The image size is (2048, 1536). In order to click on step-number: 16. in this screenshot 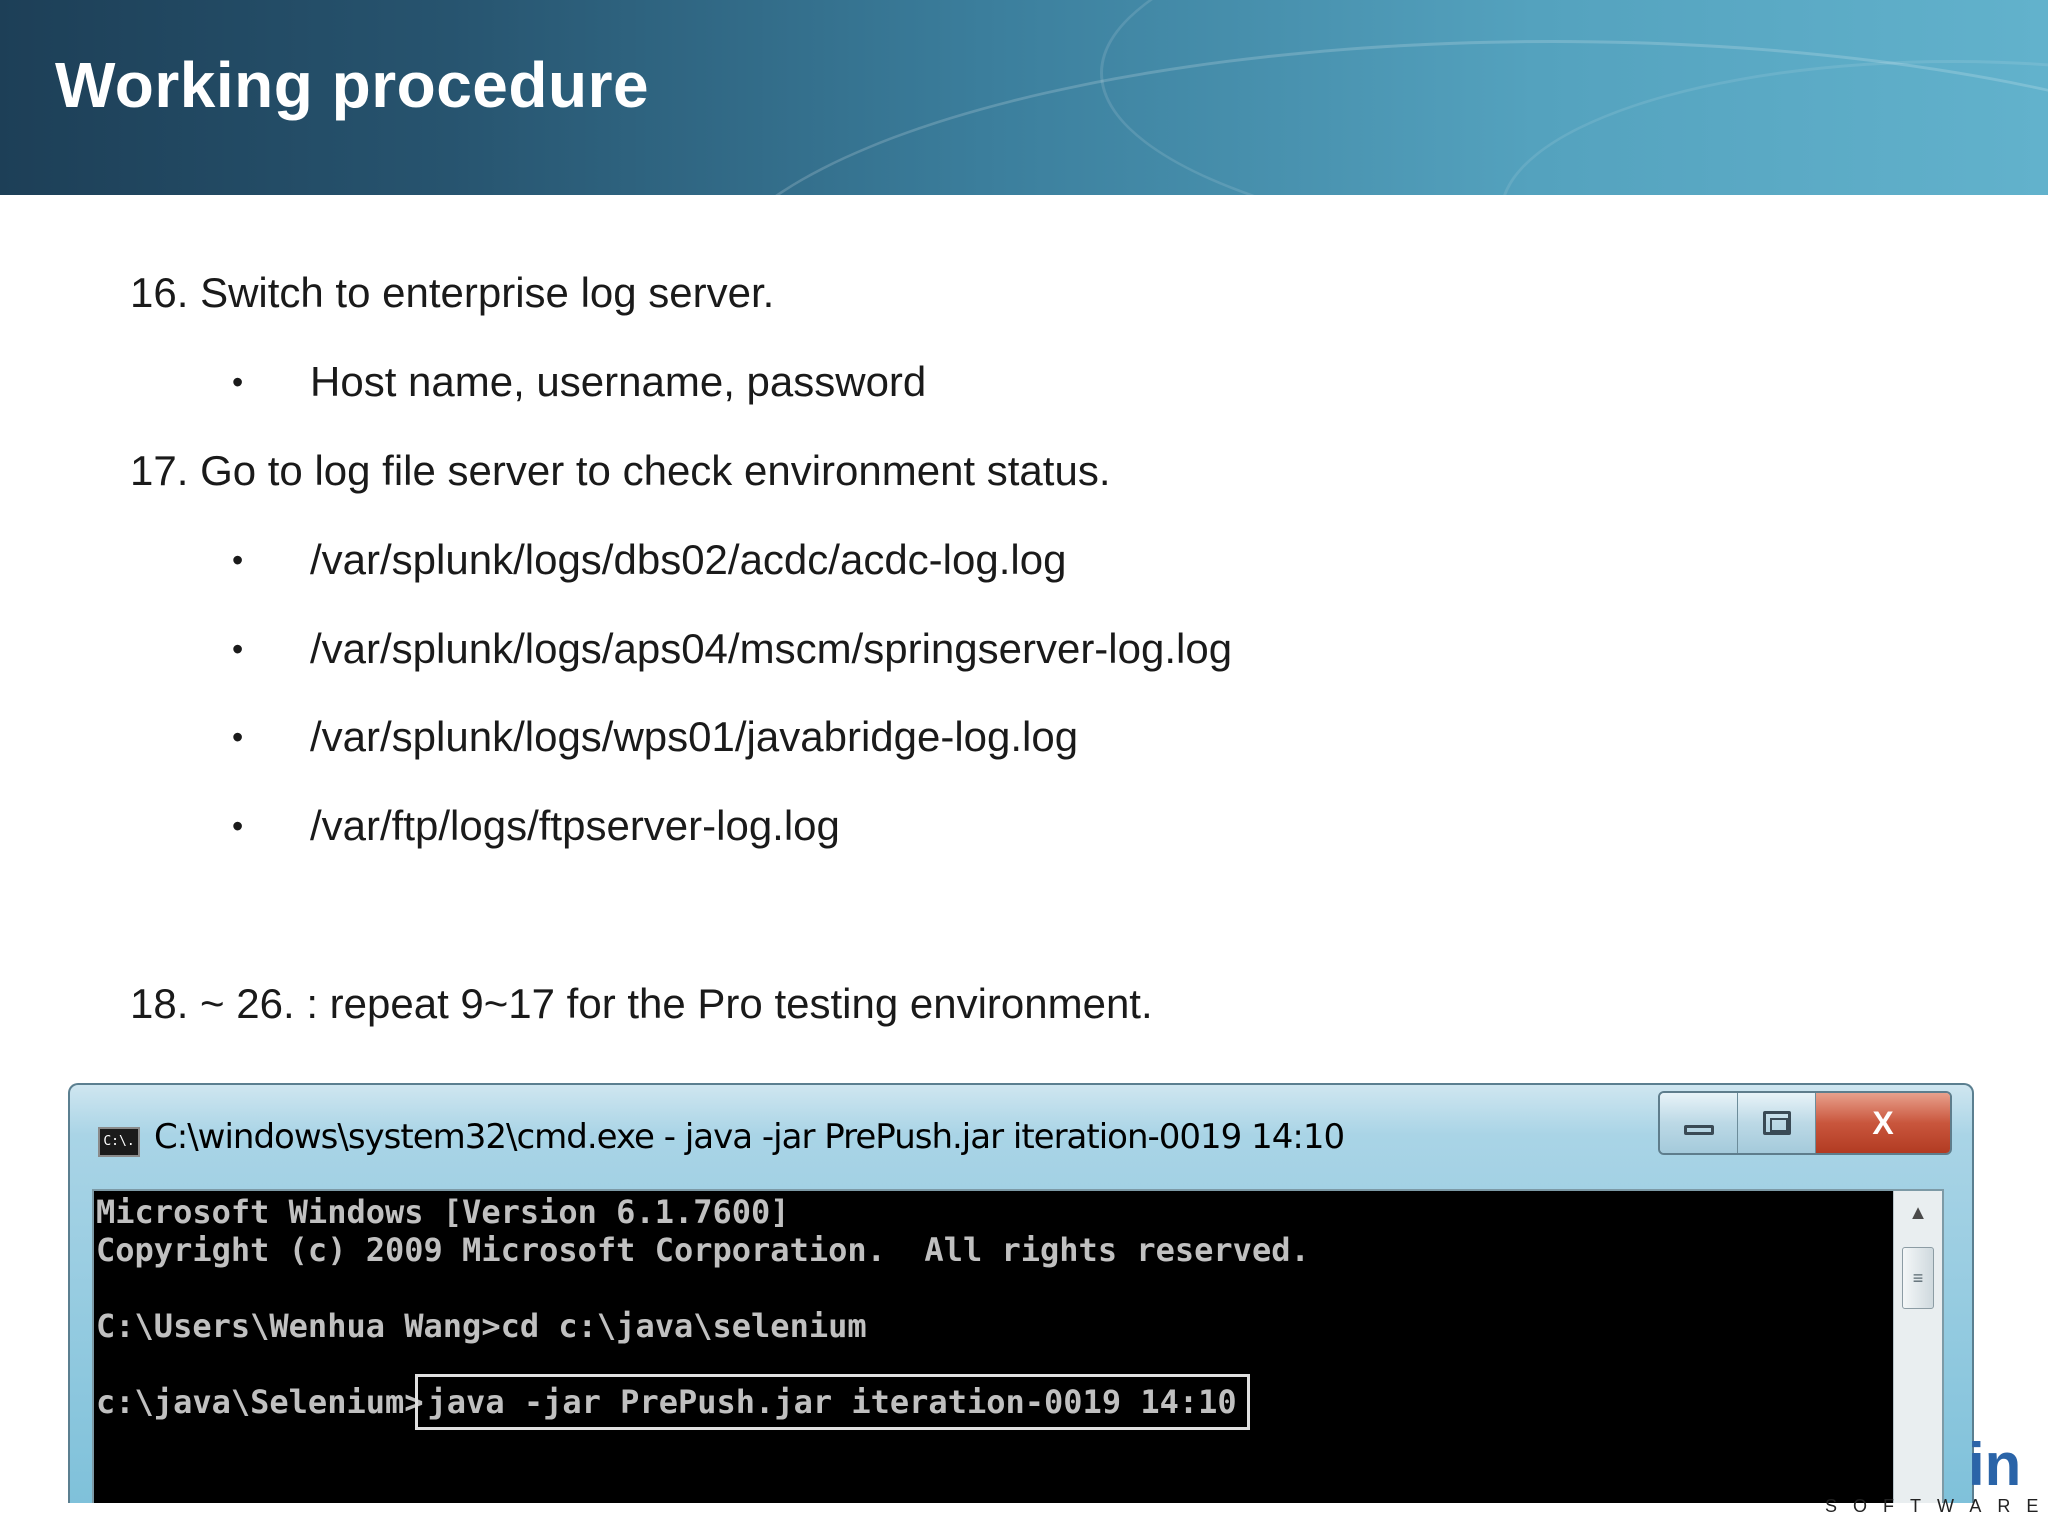, I will do `click(159, 292)`.